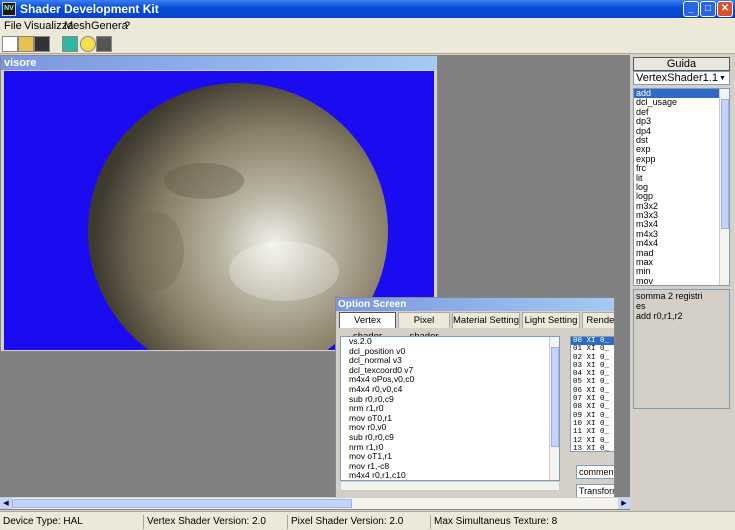 The height and width of the screenshot is (530, 735). I want to click on menu-bar: File Visualizza Mesh Genera ?, so click(367, 26).